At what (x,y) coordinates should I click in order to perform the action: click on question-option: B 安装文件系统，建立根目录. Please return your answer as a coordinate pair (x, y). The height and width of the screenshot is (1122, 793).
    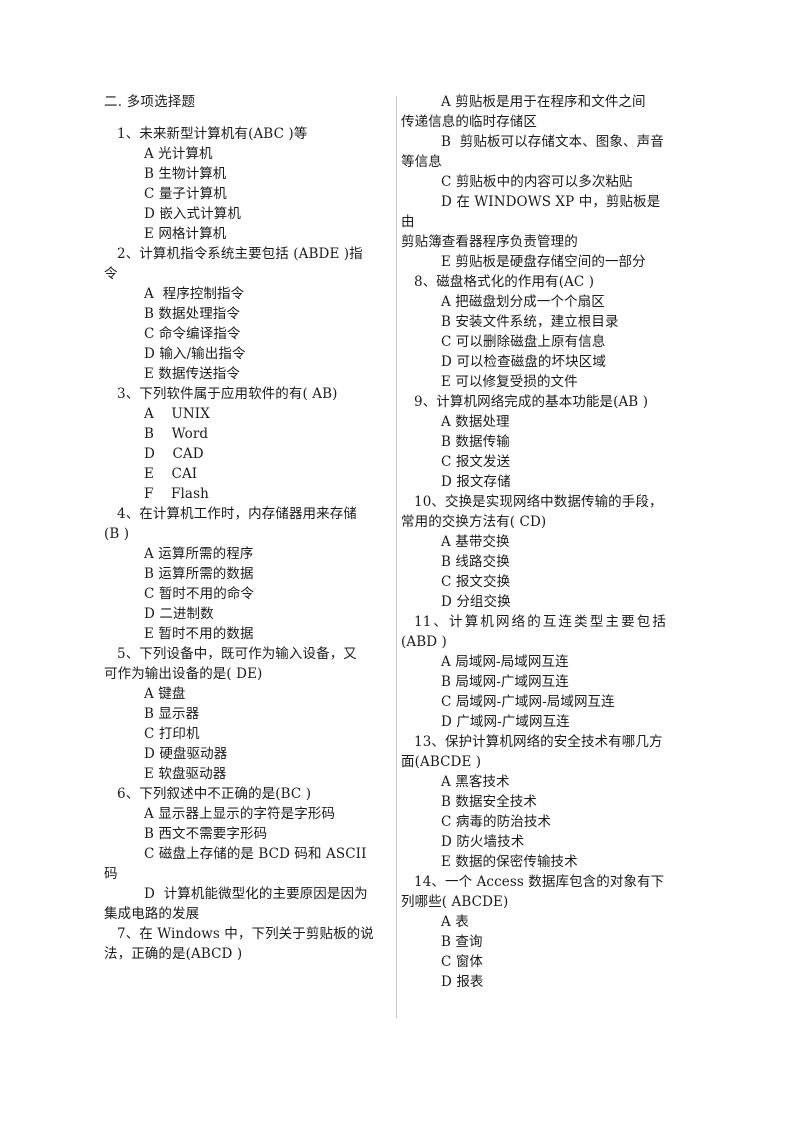
    Looking at the image, I should click on (530, 322).